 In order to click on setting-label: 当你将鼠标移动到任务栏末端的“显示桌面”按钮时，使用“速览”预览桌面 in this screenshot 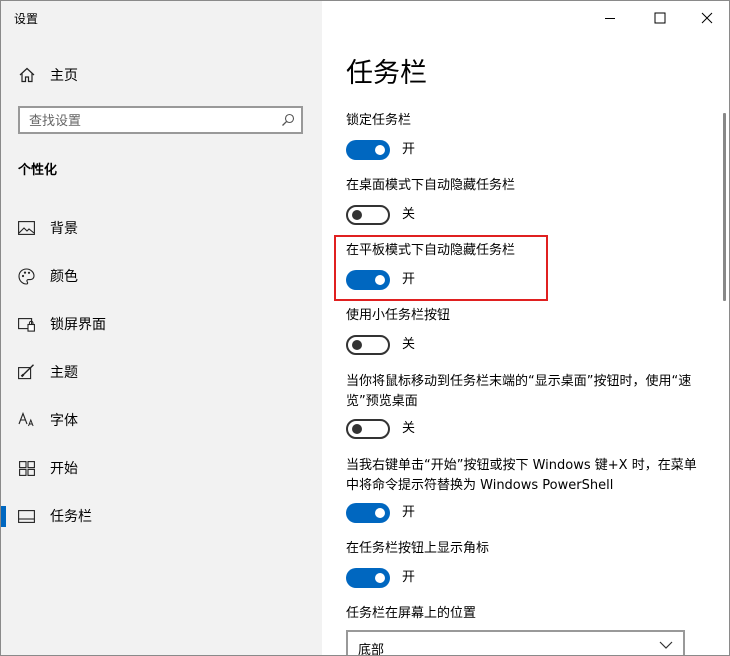, I will do `click(519, 391)`.